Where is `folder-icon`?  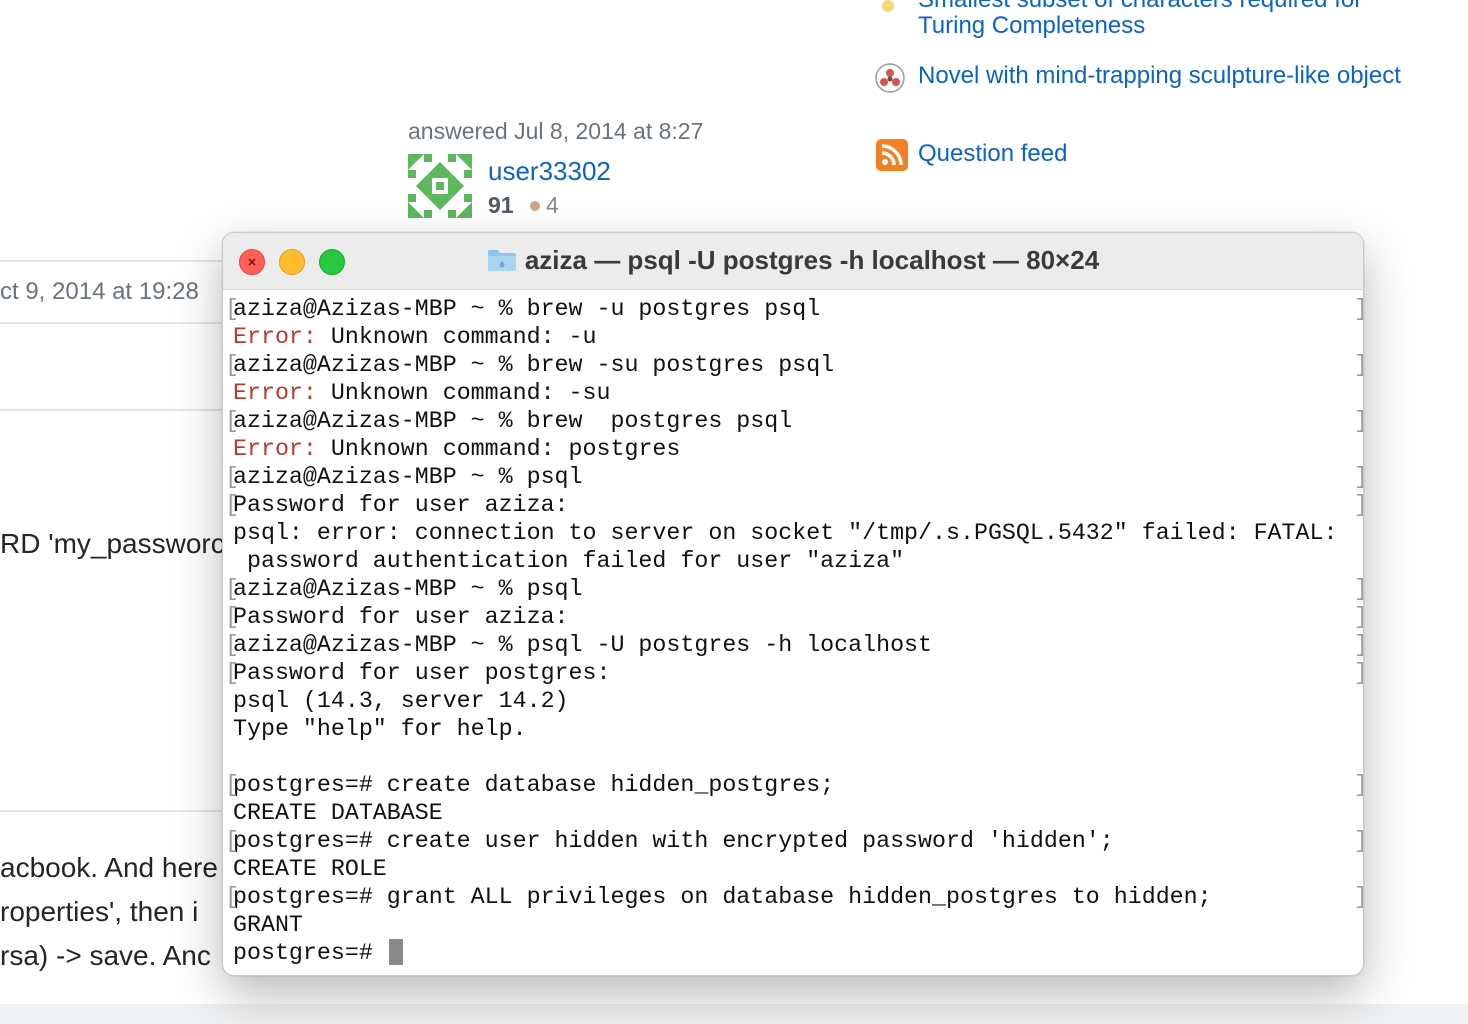 folder-icon is located at coordinates (501, 260).